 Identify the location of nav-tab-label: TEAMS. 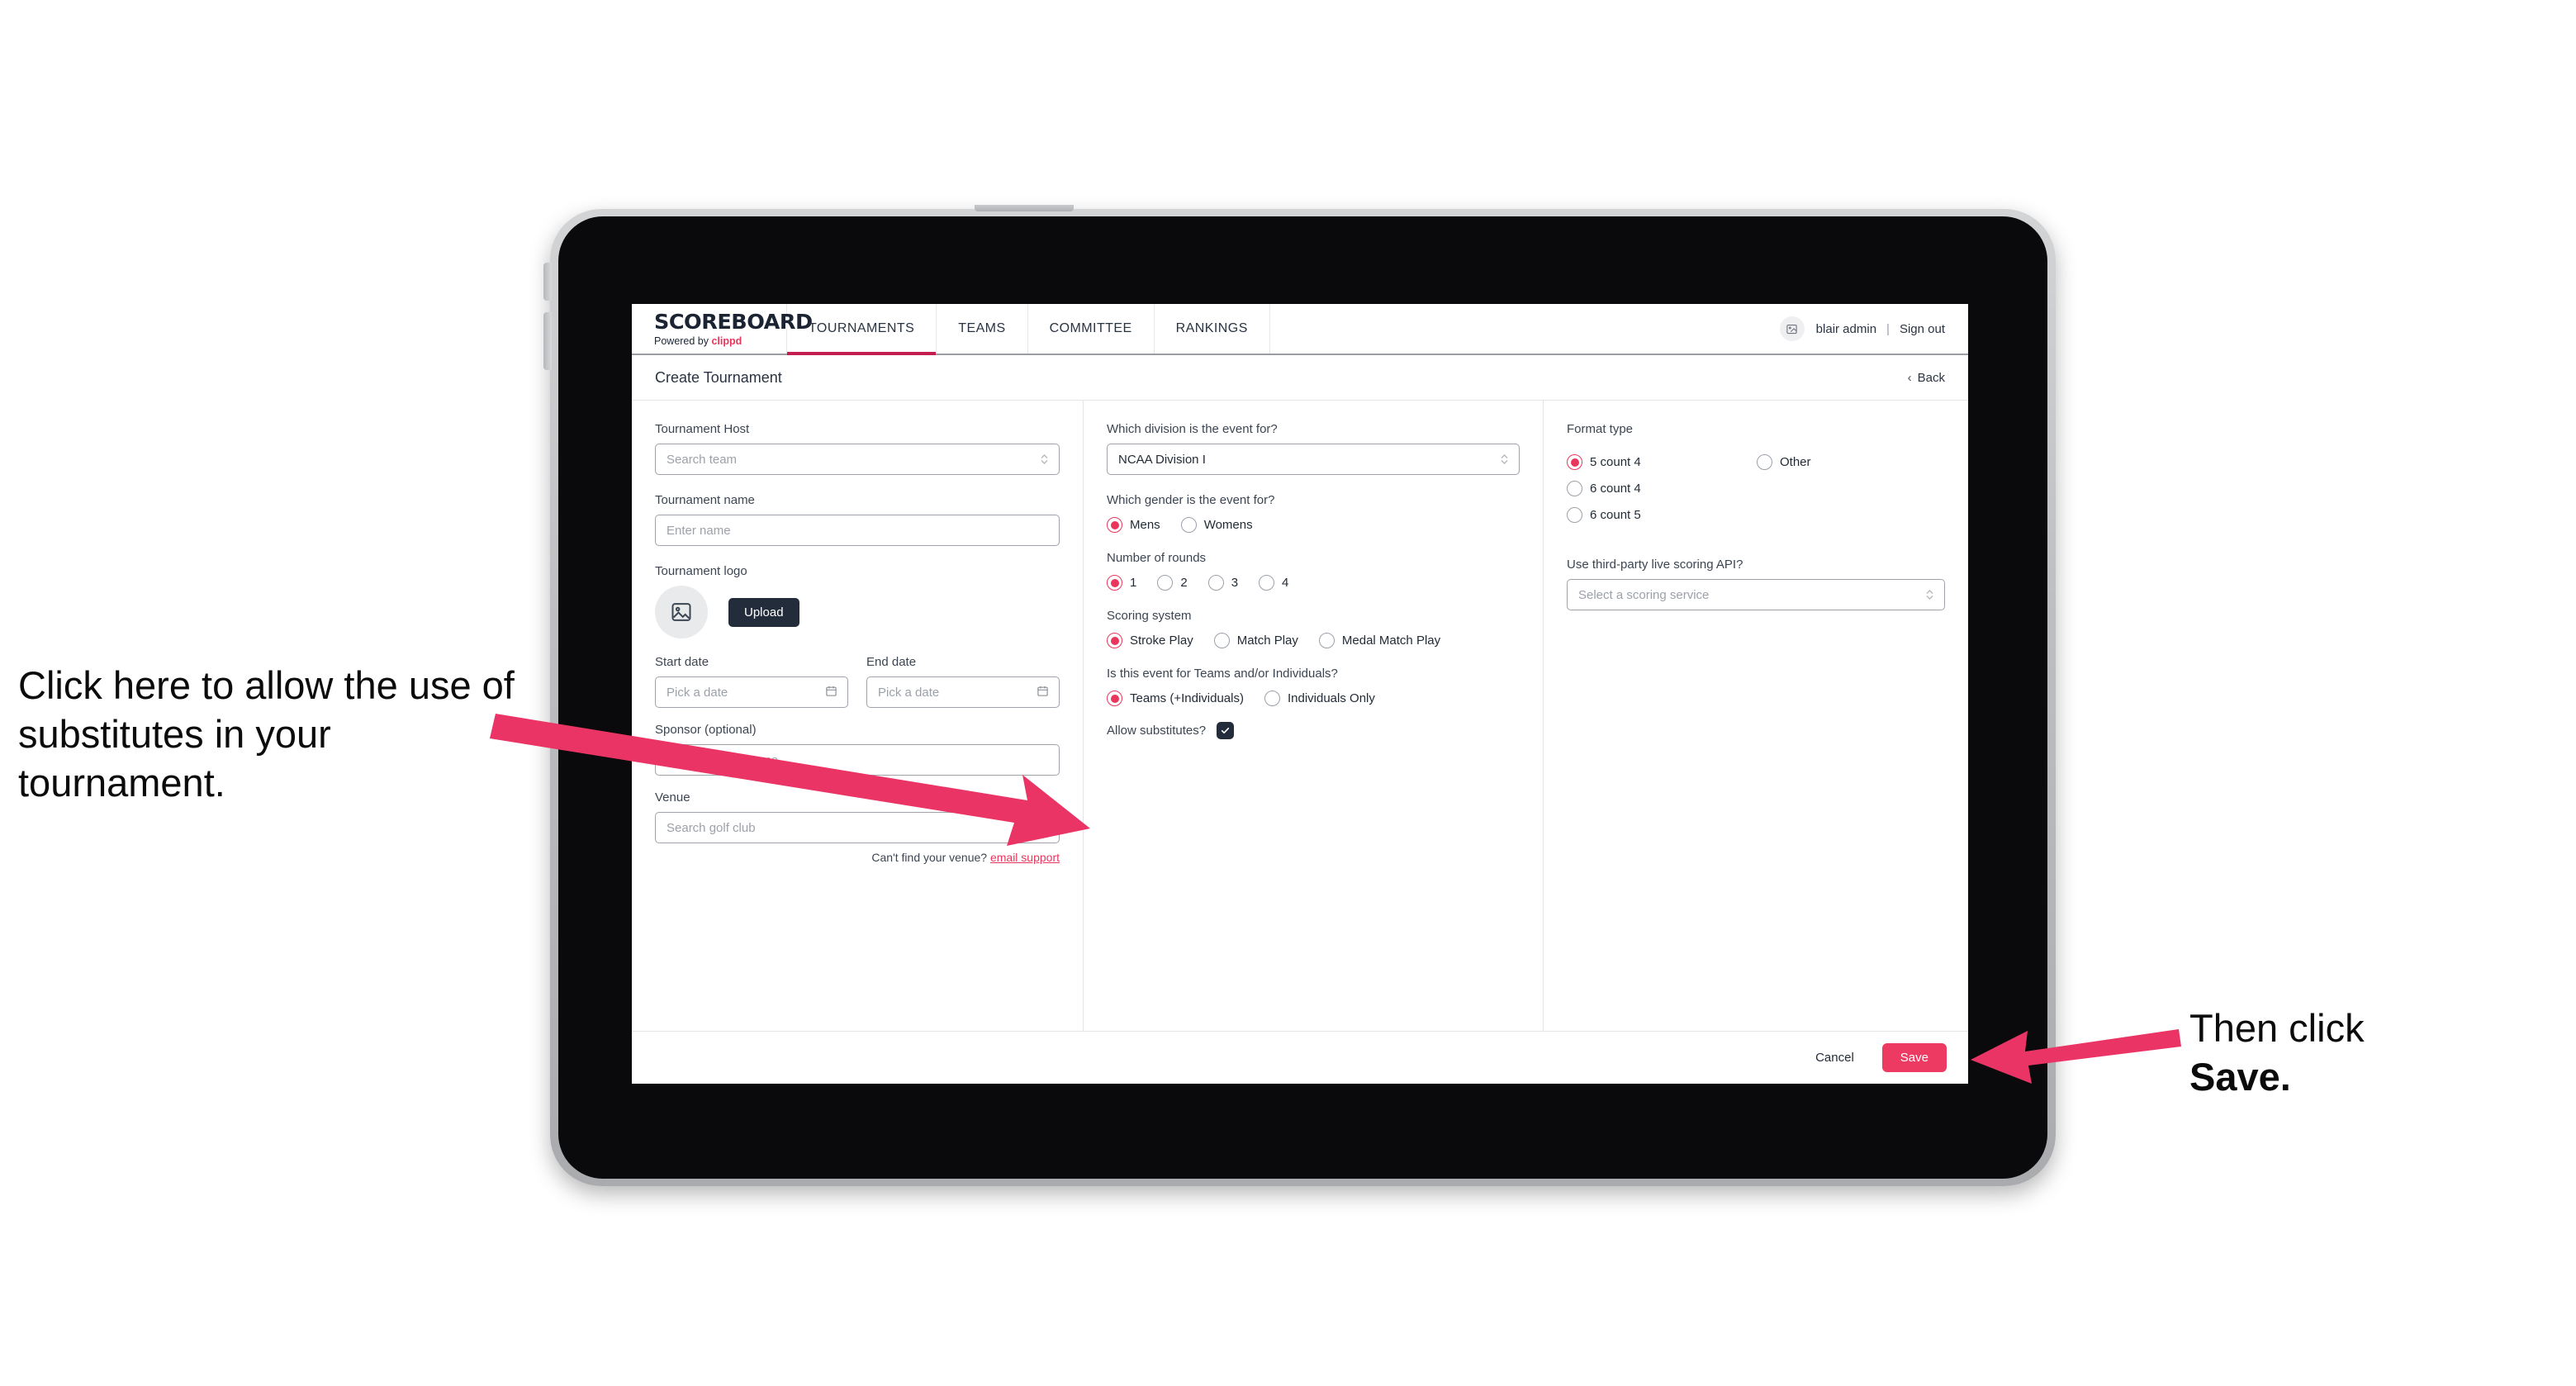
(982, 328).